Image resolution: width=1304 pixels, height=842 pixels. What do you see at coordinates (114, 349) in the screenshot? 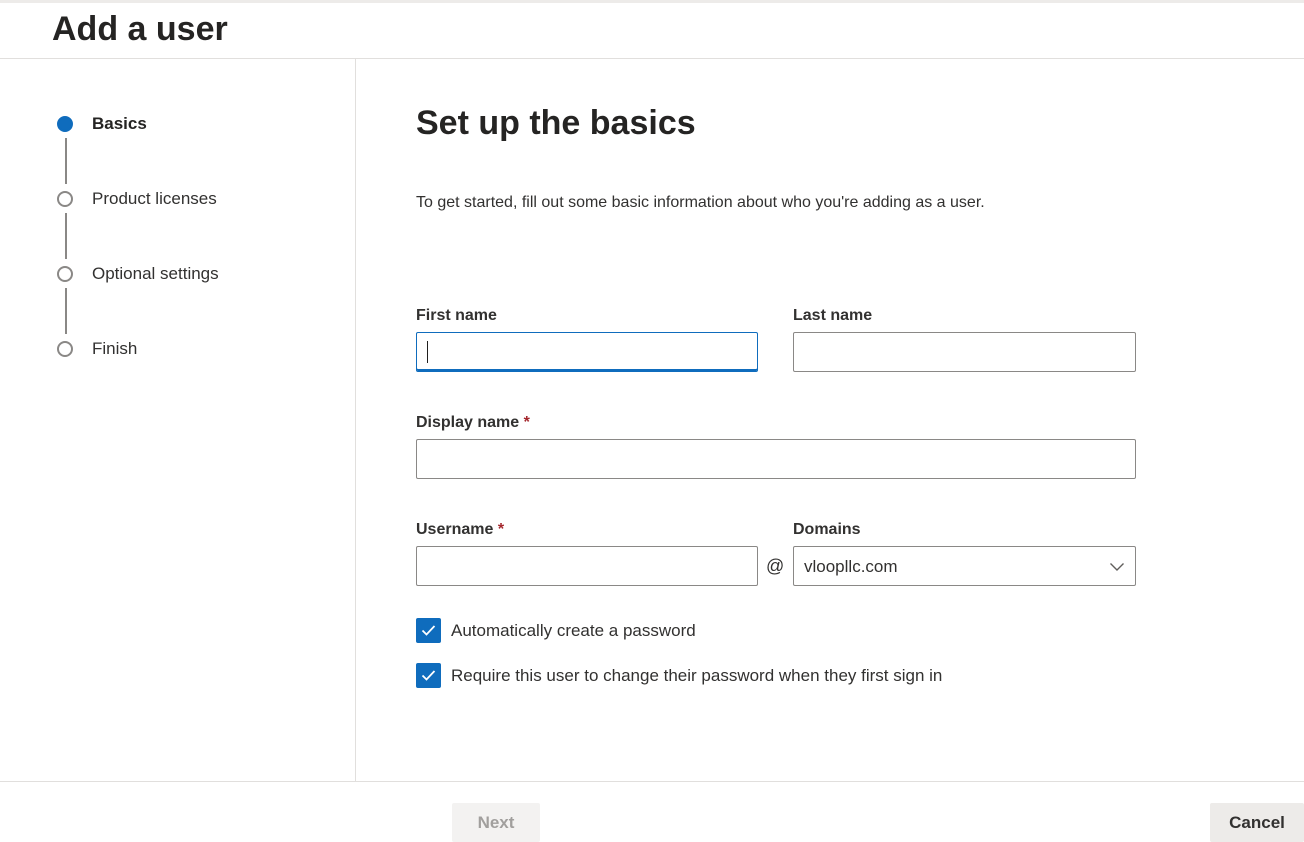
I see `step-finish: Finish` at bounding box center [114, 349].